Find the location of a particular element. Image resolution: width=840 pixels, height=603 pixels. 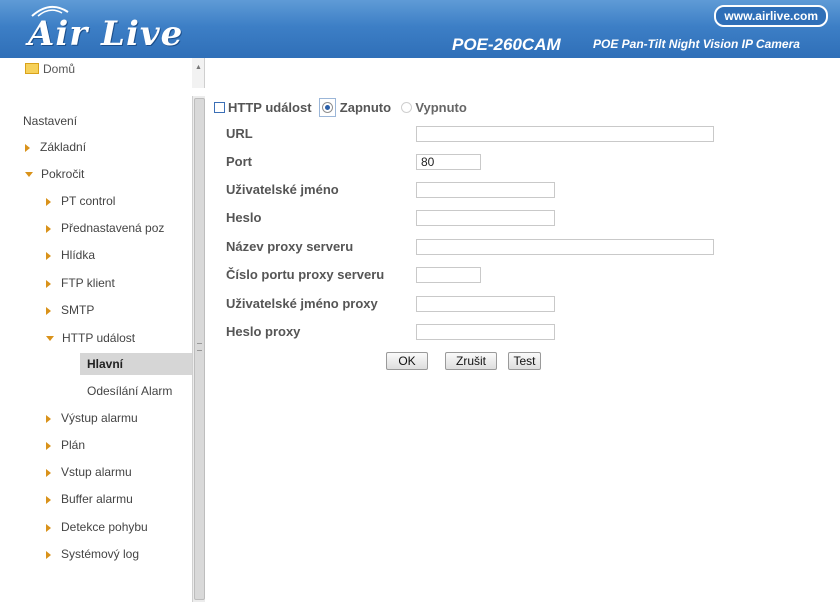

radio-on-wrapper is located at coordinates (328, 107).